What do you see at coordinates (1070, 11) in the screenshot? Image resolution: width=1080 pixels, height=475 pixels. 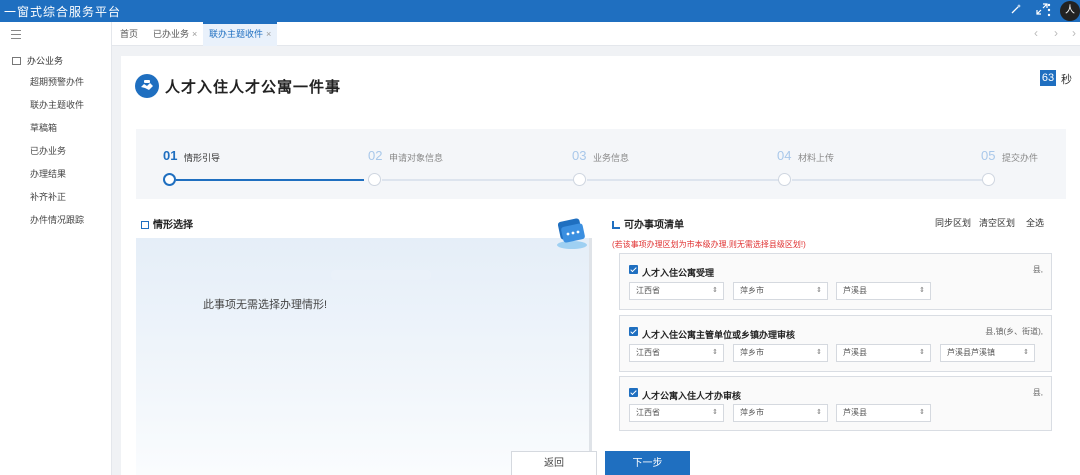 I see `avatar: 人` at bounding box center [1070, 11].